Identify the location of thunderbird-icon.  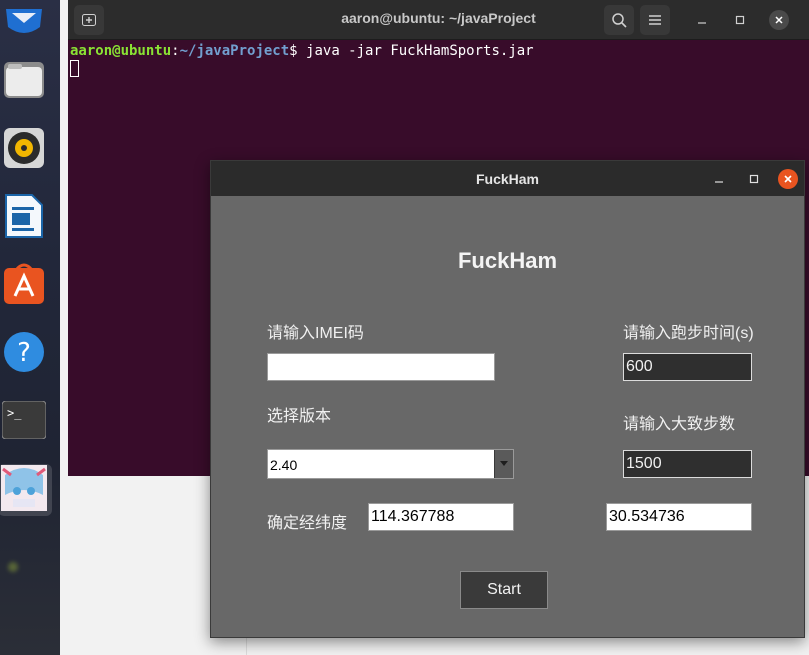
(24, 21).